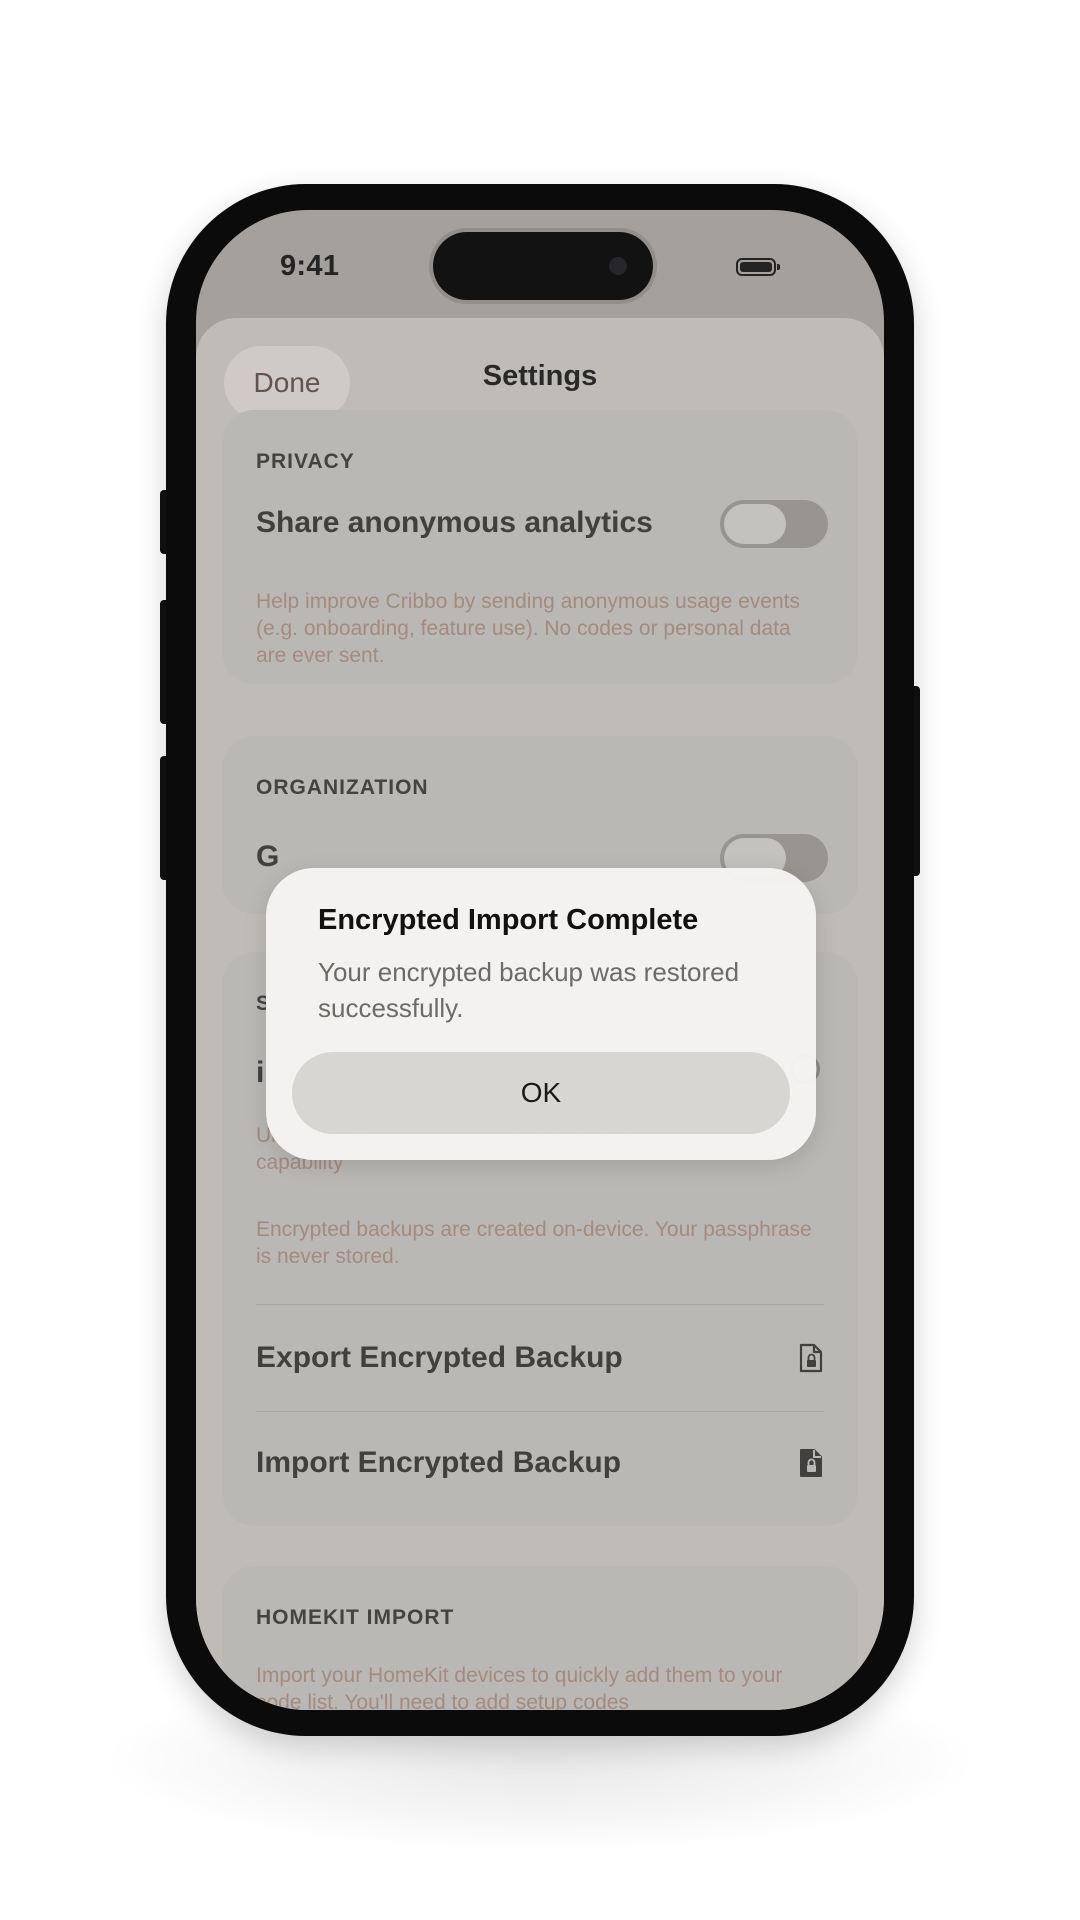 Image resolution: width=1080 pixels, height=1920 pixels. I want to click on ok-button: OK, so click(541, 1093).